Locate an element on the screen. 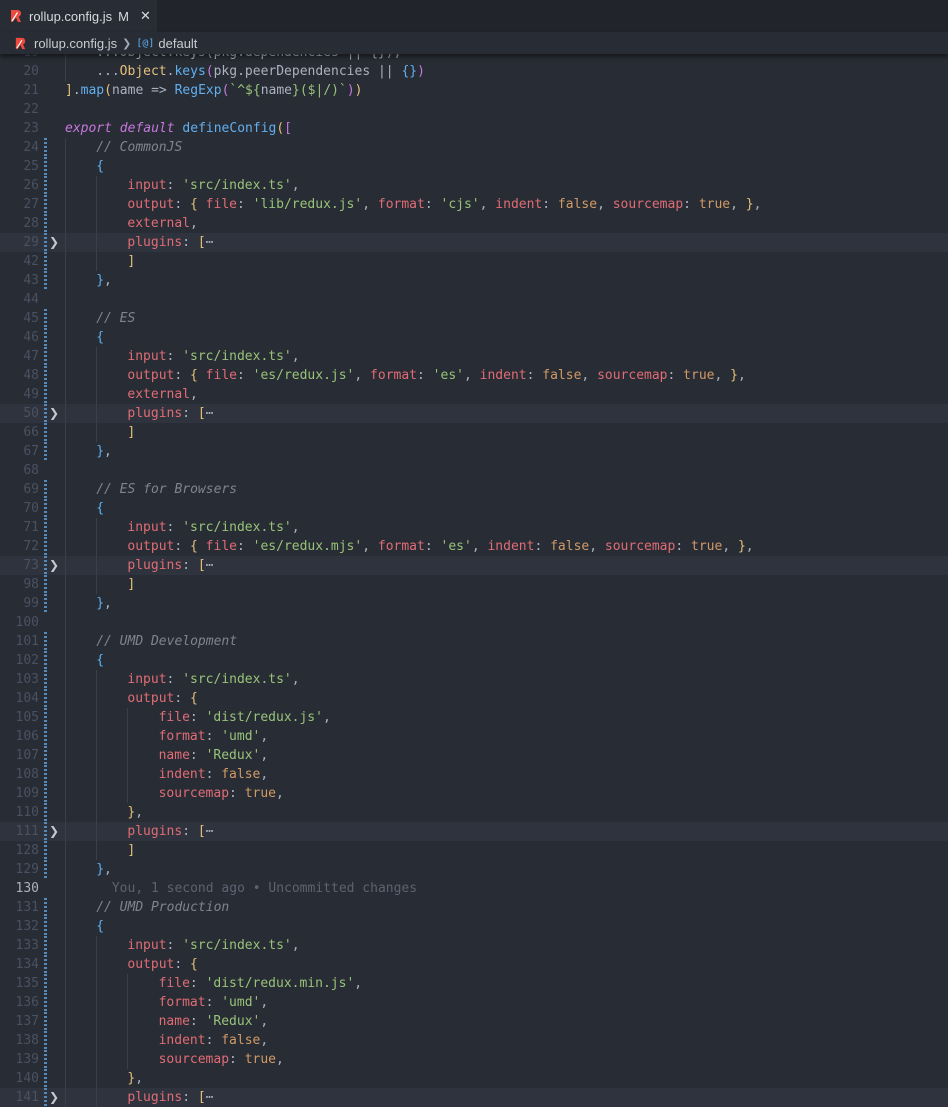 The height and width of the screenshot is (1107, 948). code-line: 44 is located at coordinates (474, 299).